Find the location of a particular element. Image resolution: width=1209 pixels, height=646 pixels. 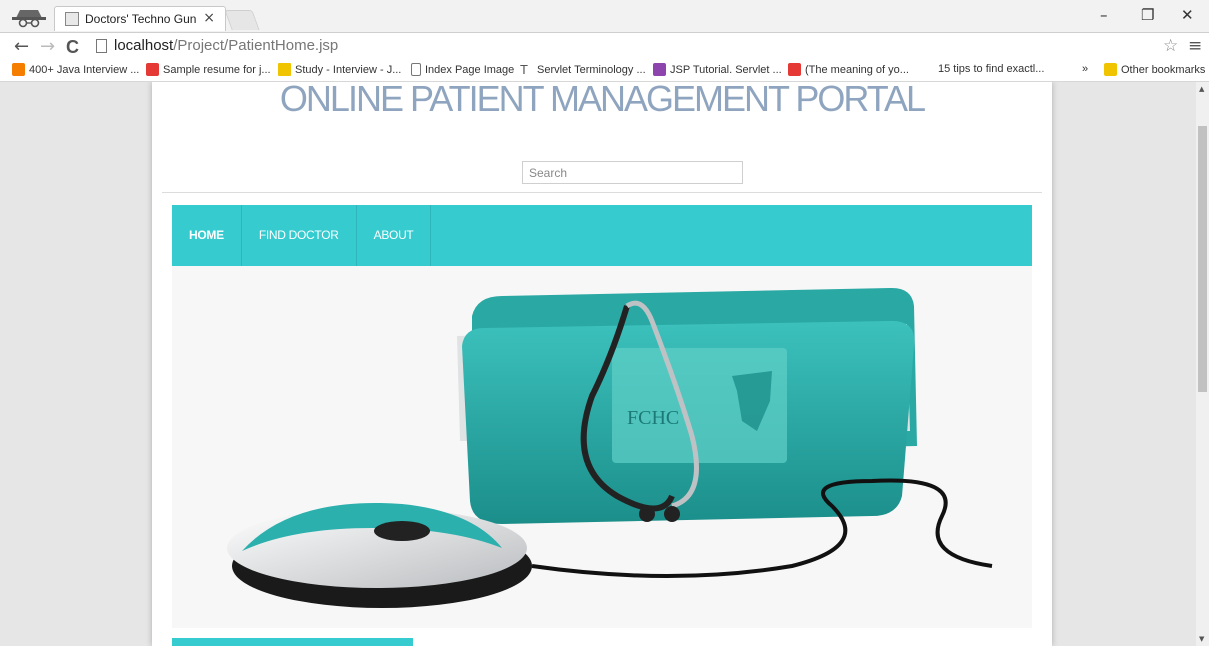

bookmark-item: Index Page Image is located at coordinates (462, 69).